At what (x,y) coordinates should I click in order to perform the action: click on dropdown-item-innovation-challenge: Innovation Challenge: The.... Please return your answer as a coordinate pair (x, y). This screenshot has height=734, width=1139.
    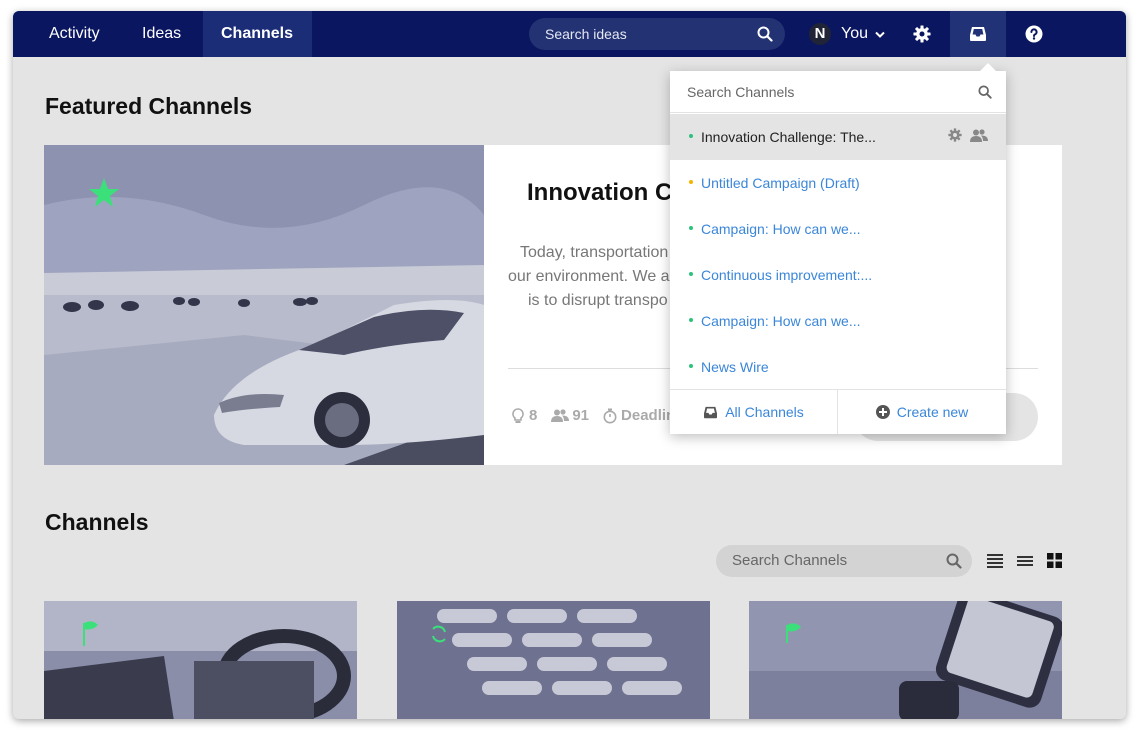
    Looking at the image, I should click on (838, 137).